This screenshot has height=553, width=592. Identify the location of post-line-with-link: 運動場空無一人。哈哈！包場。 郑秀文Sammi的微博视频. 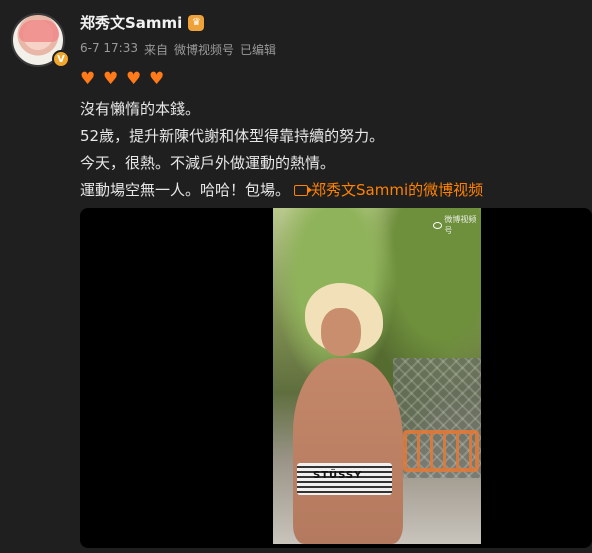
(332, 190).